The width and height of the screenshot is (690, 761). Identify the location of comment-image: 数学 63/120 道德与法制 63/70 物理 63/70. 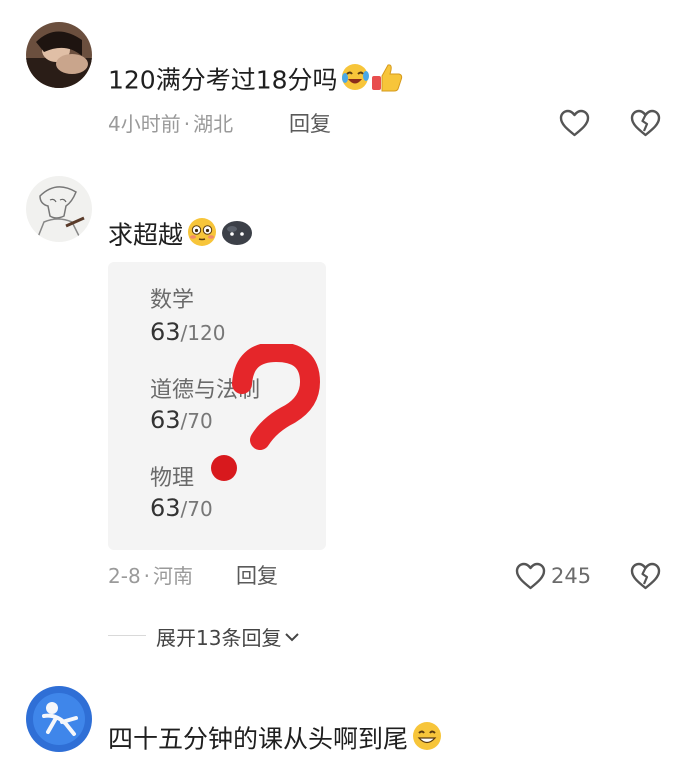
(217, 406).